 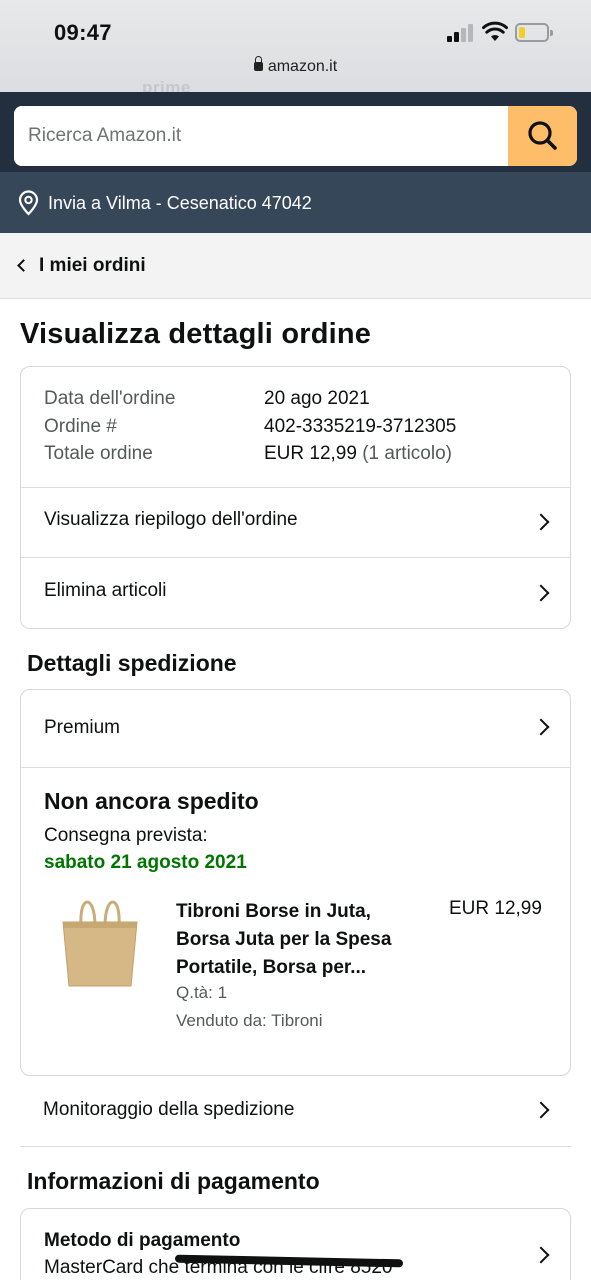 What do you see at coordinates (28, 203) in the screenshot?
I see `location-pin-icon` at bounding box center [28, 203].